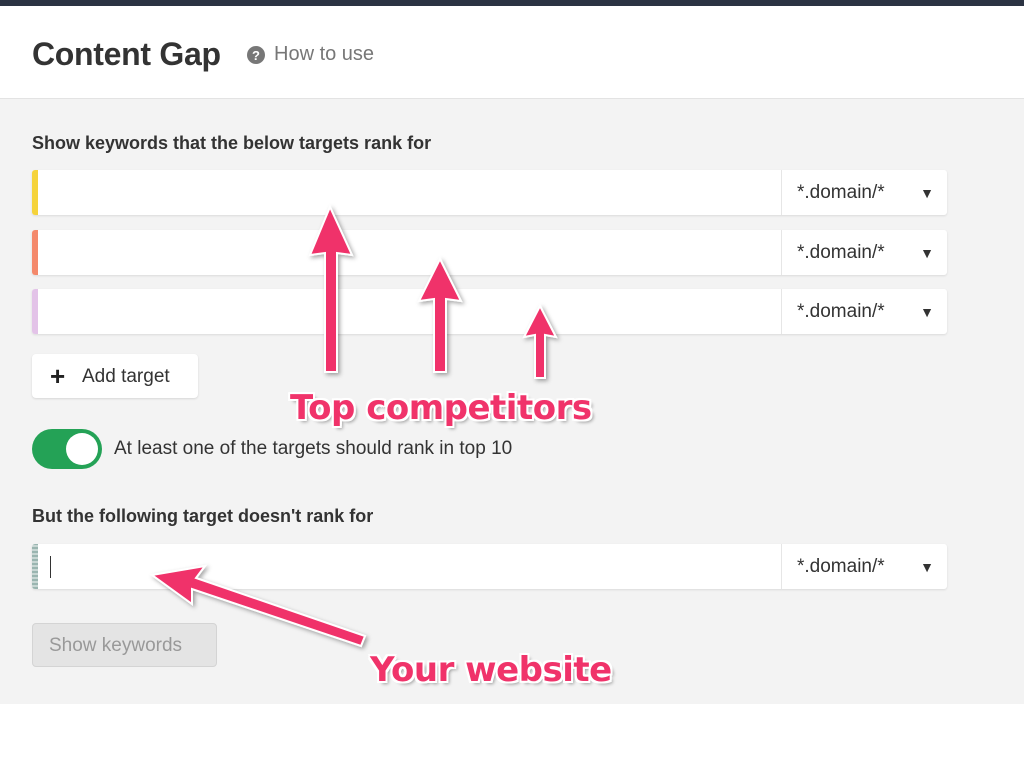 Image resolution: width=1024 pixels, height=768 pixels. Describe the element at coordinates (256, 55) in the screenshot. I see `help-icon: ?` at that location.